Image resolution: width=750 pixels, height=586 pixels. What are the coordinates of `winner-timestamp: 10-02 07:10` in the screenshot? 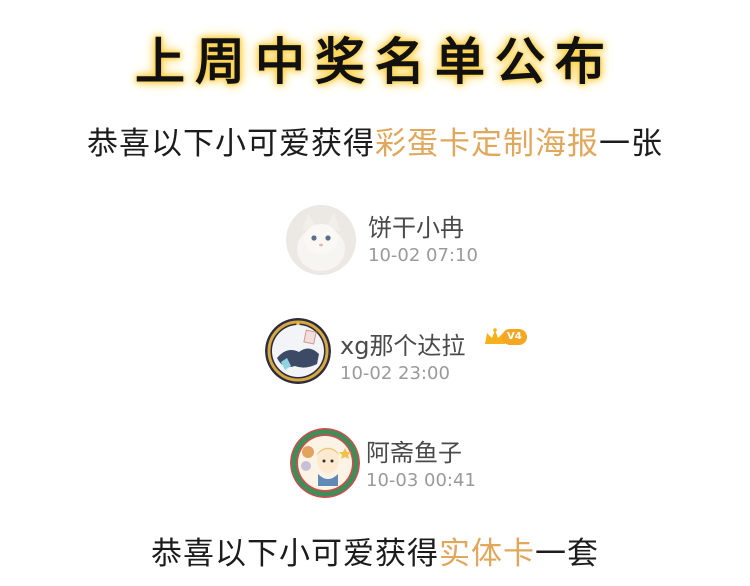 It's located at (423, 255).